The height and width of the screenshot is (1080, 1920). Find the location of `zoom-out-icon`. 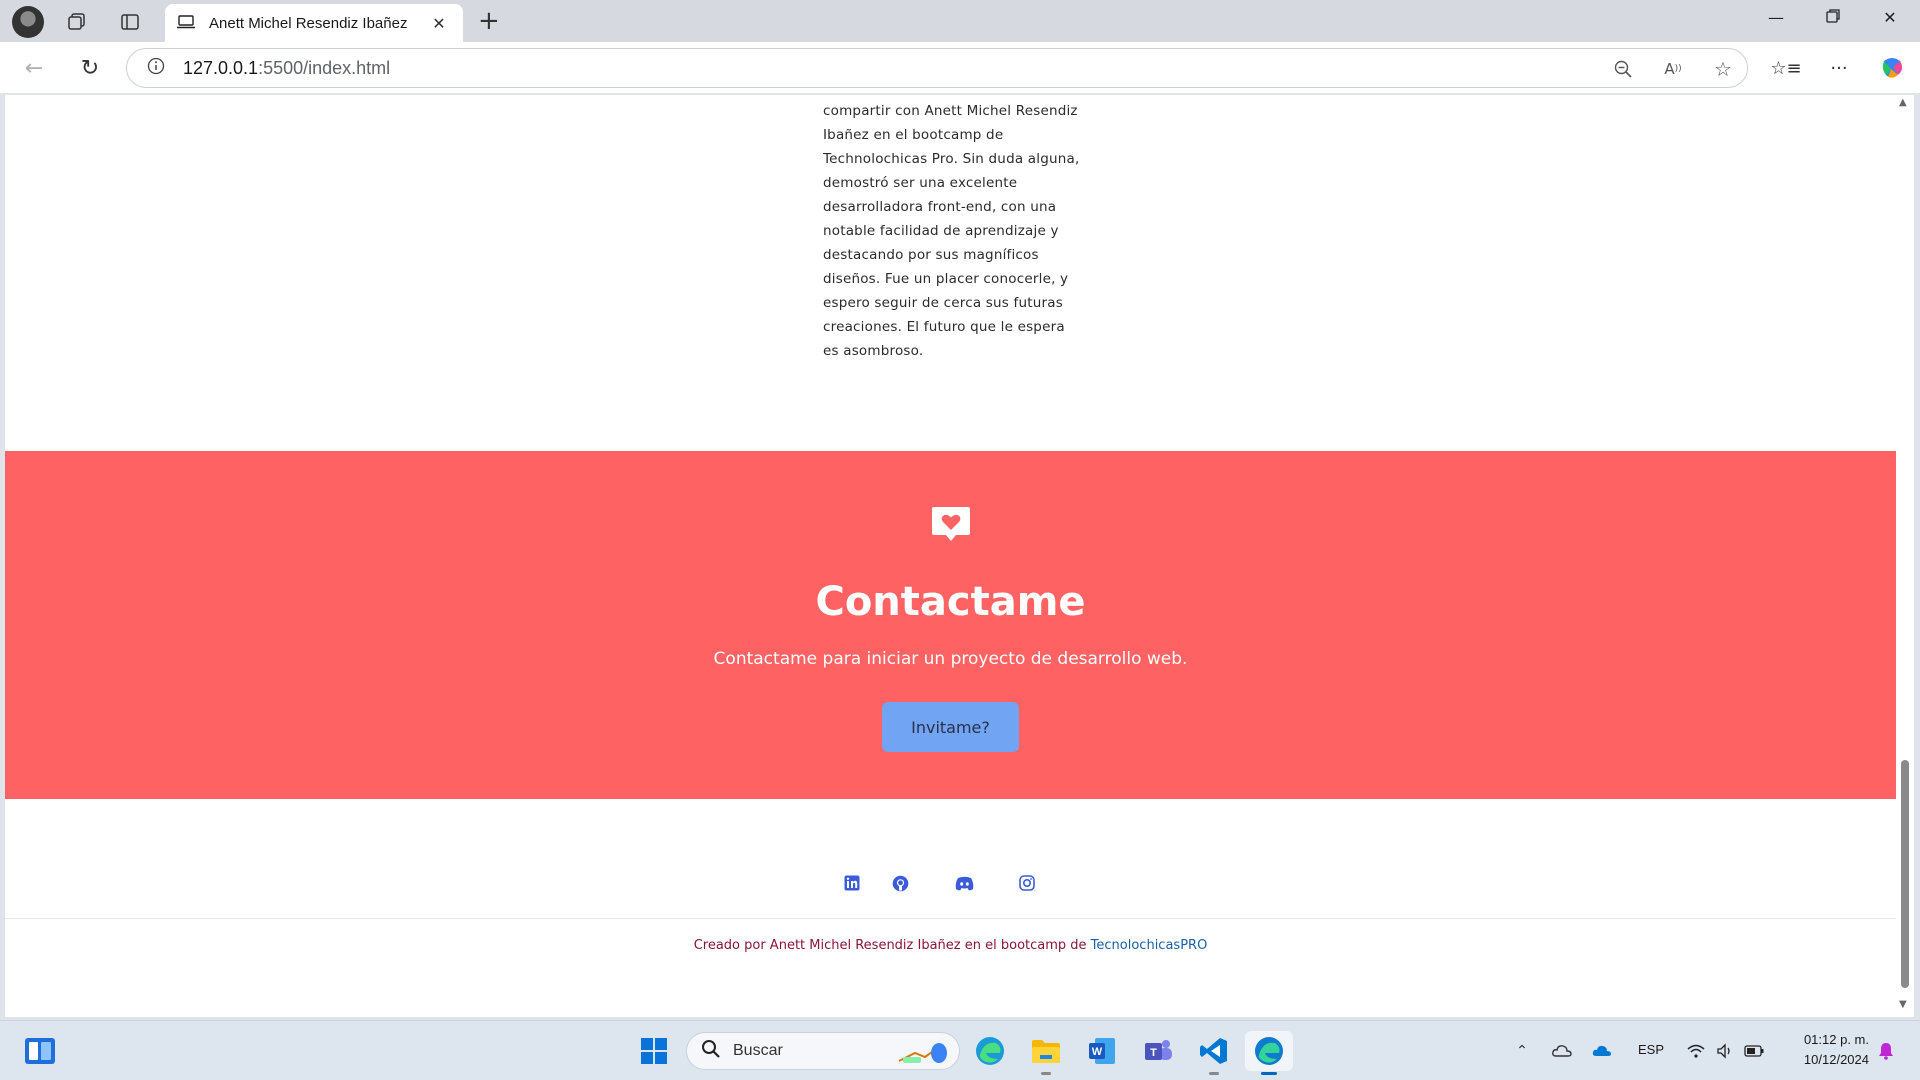

zoom-out-icon is located at coordinates (1623, 69).